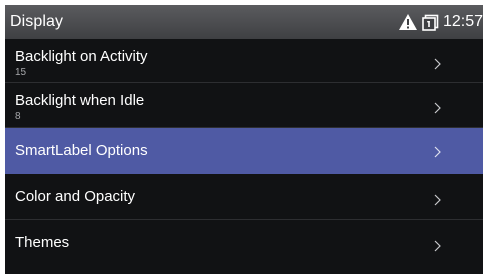 The image size is (488, 279). Describe the element at coordinates (462, 21) in the screenshot. I see `clock: 12:57` at that location.